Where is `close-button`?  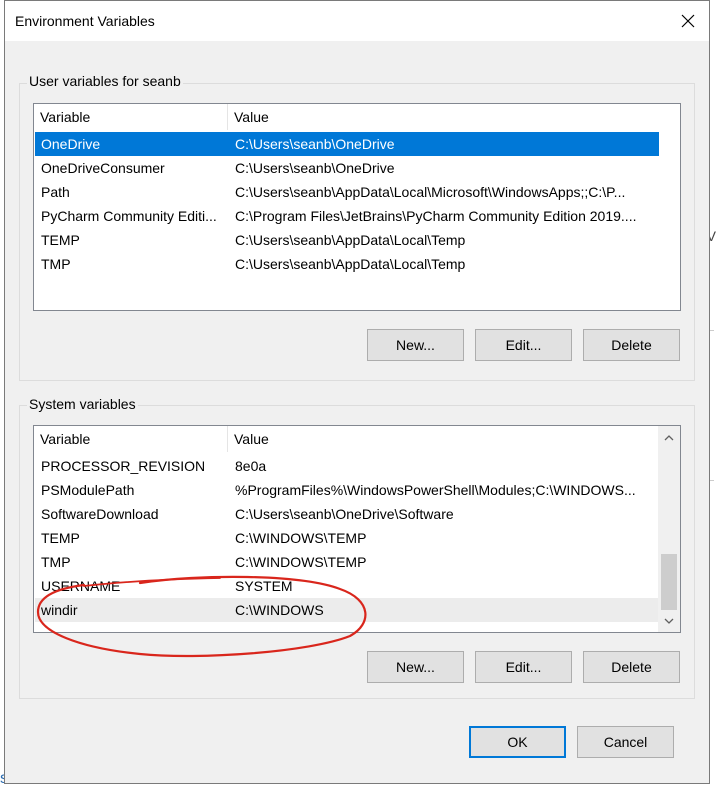 close-button is located at coordinates (688, 21).